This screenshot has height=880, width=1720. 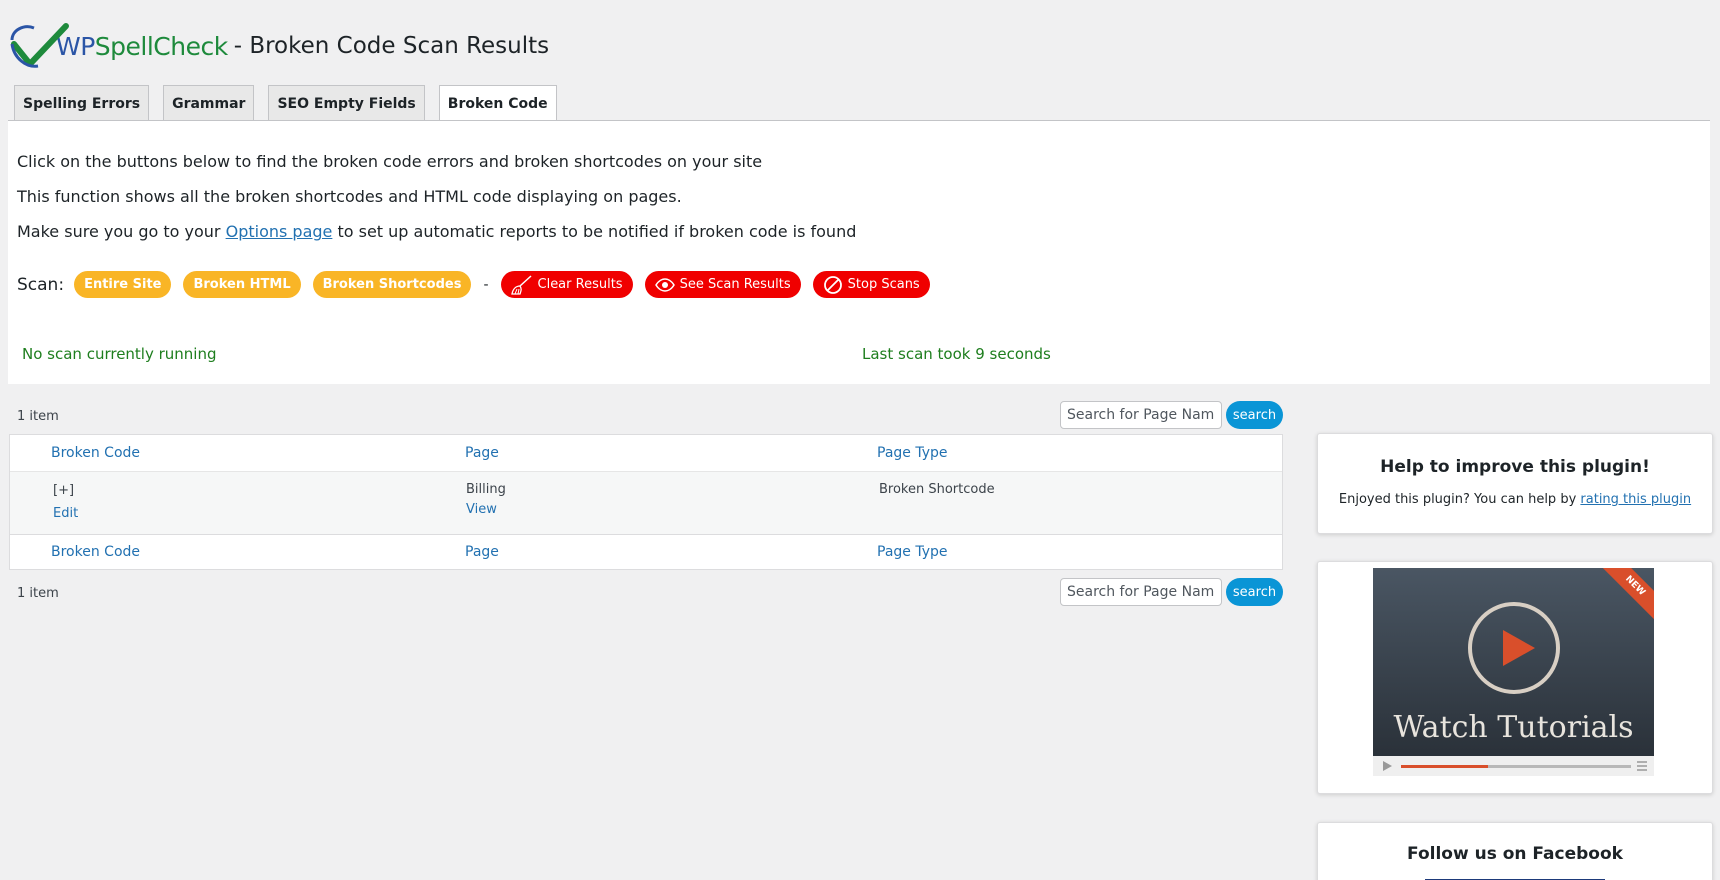 I want to click on play-small-icon, so click(x=1387, y=766).